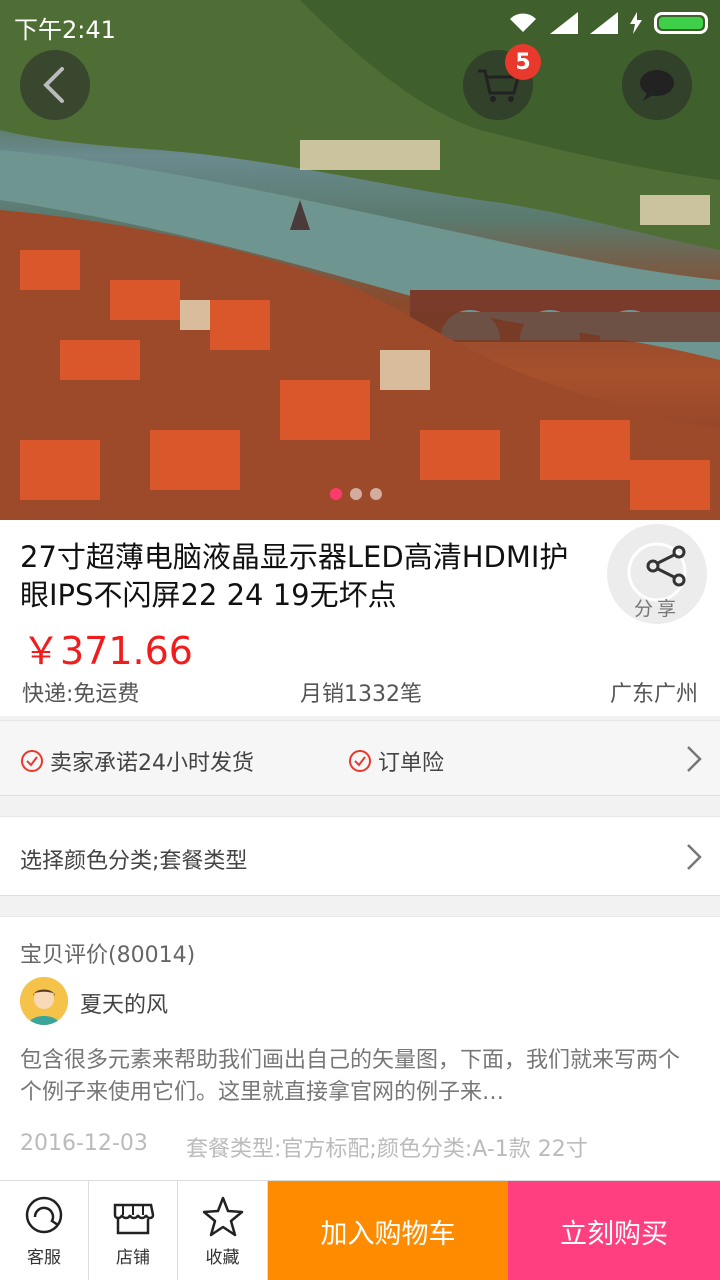 The width and height of the screenshot is (720, 1280). I want to click on star-icon, so click(222, 1216).